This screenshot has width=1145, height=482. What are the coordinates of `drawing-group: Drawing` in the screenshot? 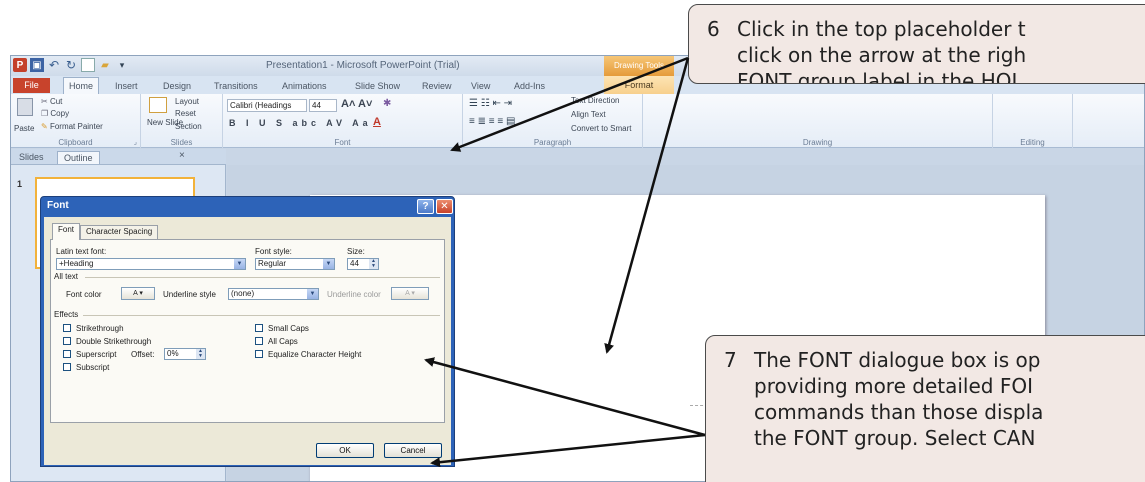 It's located at (818, 121).